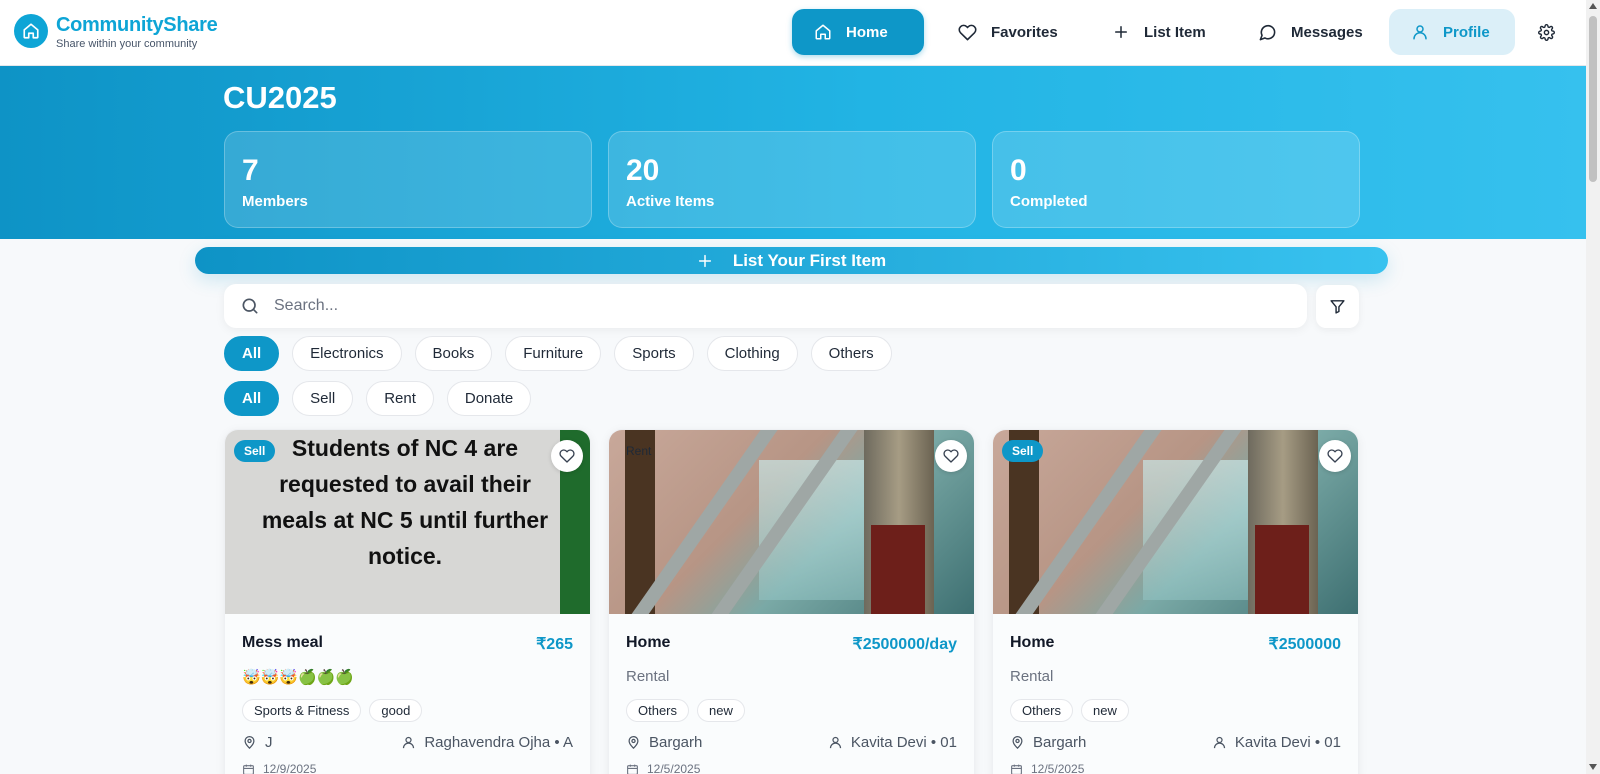 The width and height of the screenshot is (1600, 774). Describe the element at coordinates (302, 710) in the screenshot. I see `category-tag: Sports & Fitness` at that location.